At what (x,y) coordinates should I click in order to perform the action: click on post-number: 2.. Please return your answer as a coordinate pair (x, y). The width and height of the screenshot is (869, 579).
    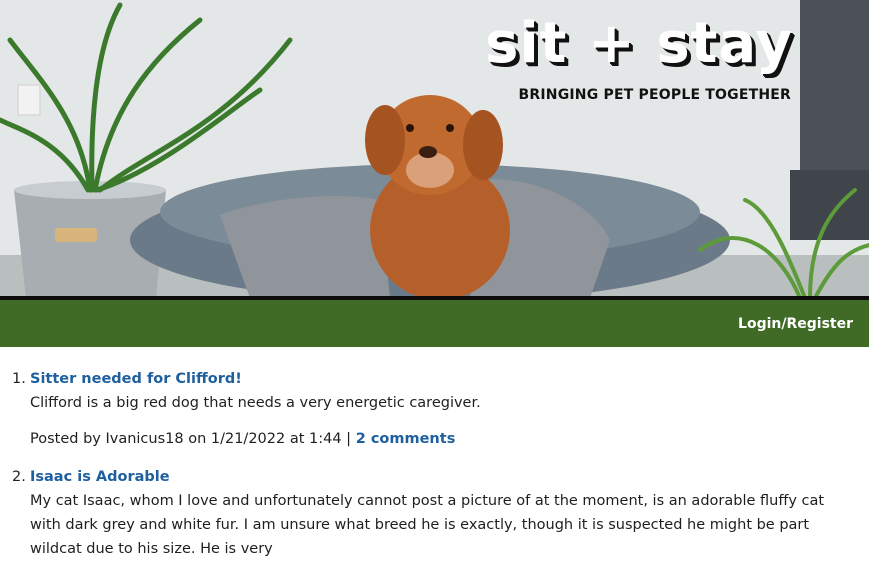
    Looking at the image, I should click on (19, 477).